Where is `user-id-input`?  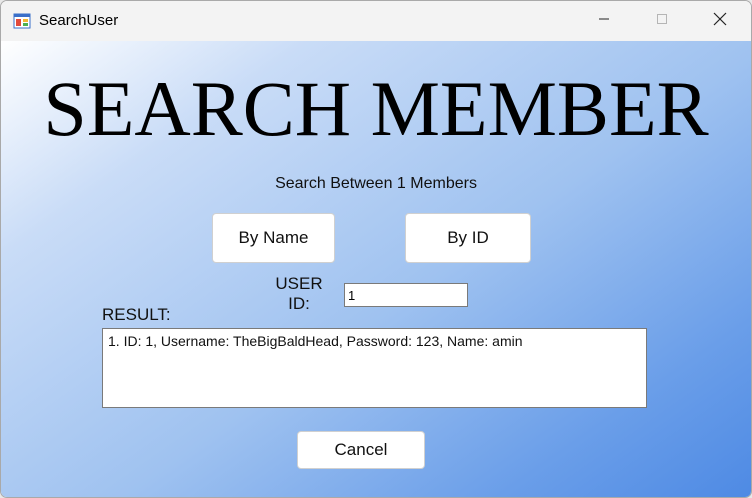
user-id-input is located at coordinates (406, 295).